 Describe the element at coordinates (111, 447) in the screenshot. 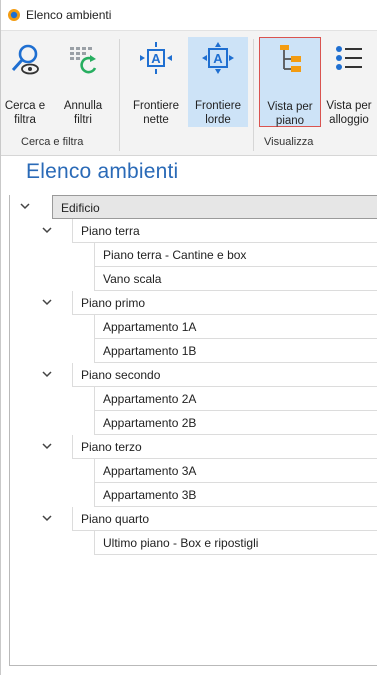

I see `tree-floor-label: Piano terzo` at that location.